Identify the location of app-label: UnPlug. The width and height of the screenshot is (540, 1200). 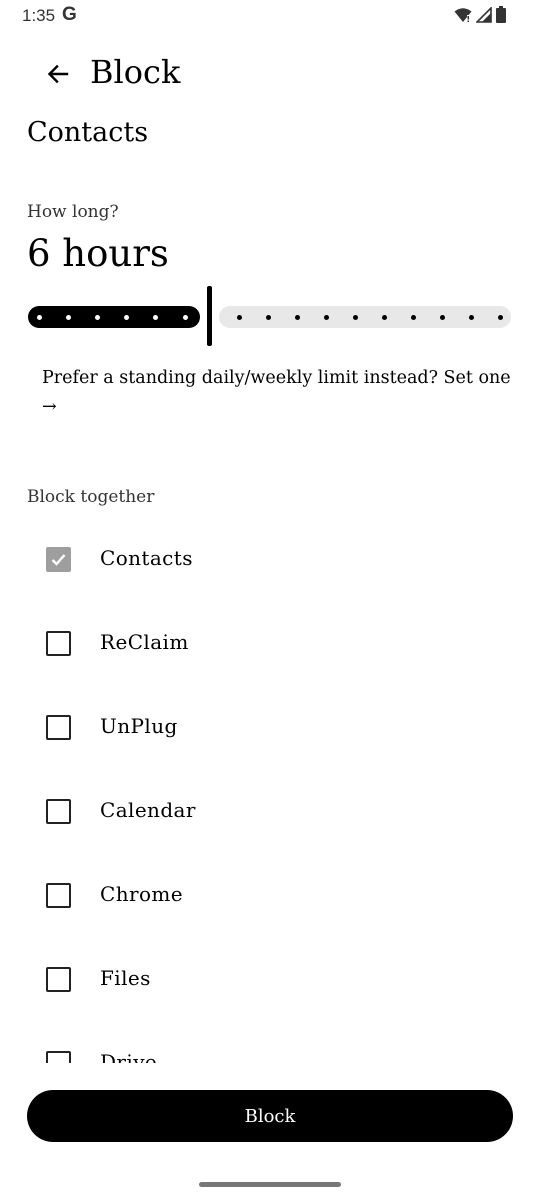
(139, 726).